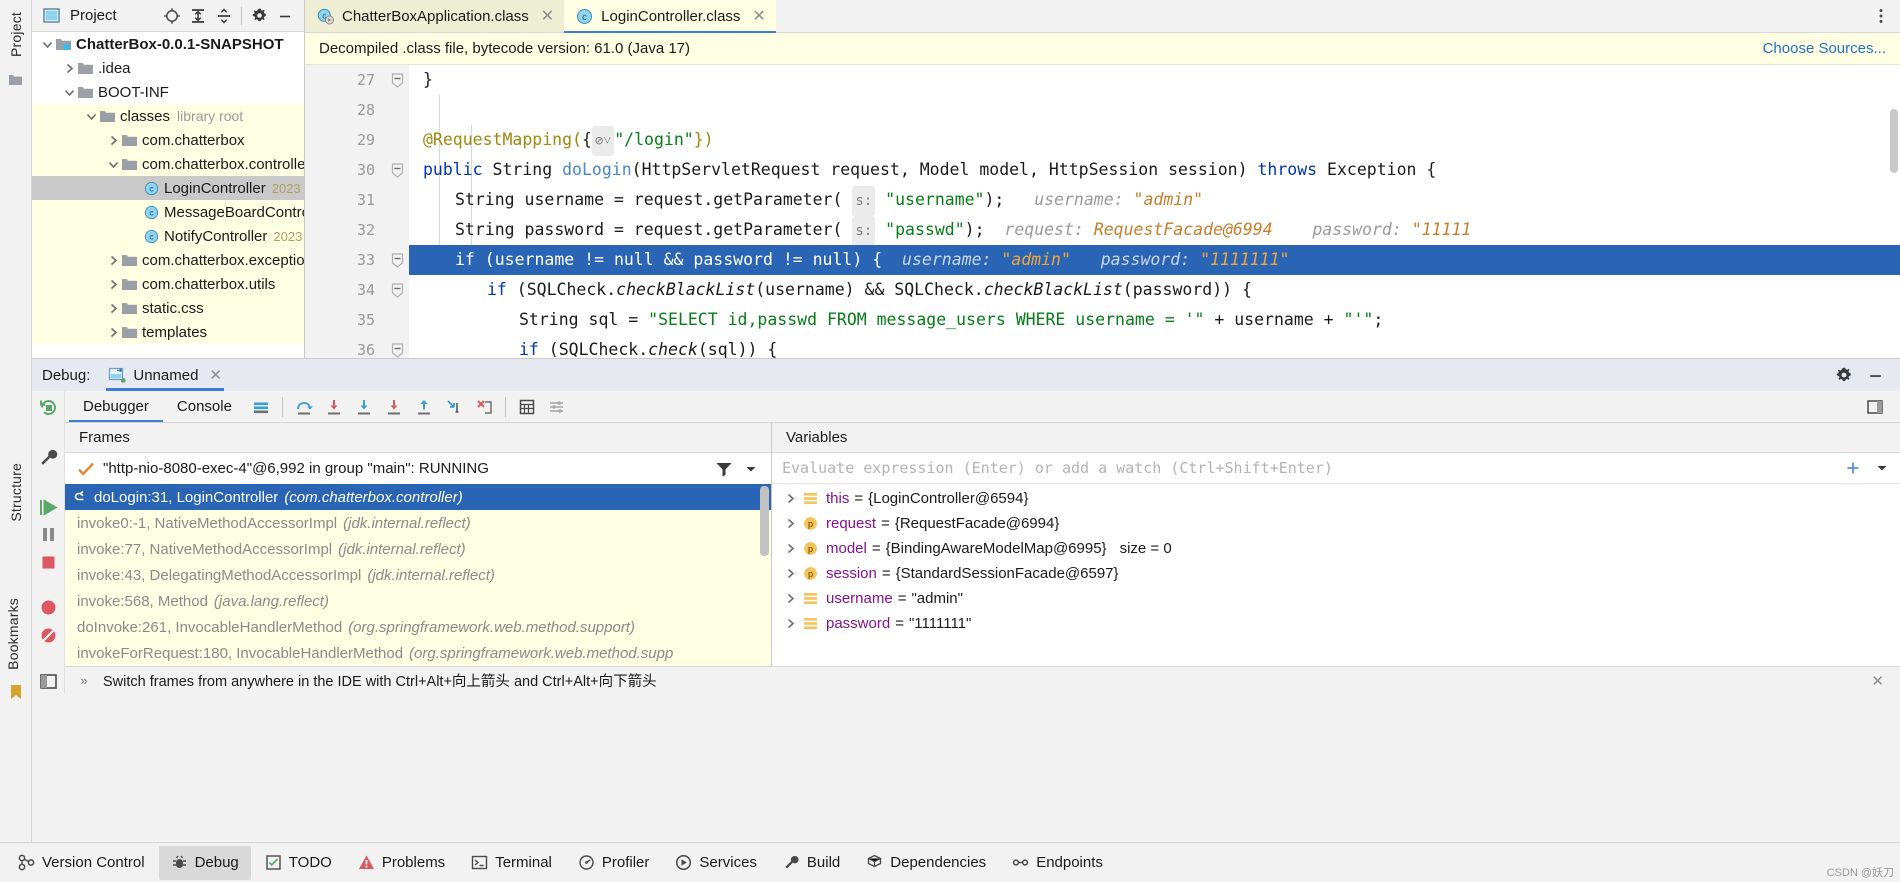 The width and height of the screenshot is (1900, 882). What do you see at coordinates (1336, 498) in the screenshot?
I see `variable-row: this = {LoginController@6594}` at bounding box center [1336, 498].